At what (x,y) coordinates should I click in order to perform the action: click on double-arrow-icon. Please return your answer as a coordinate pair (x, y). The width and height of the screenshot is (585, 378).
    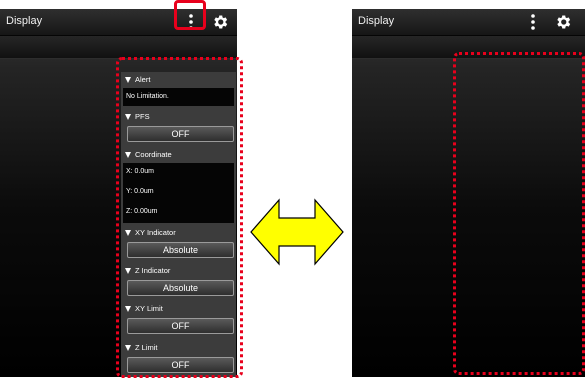
    Looking at the image, I should click on (297, 232).